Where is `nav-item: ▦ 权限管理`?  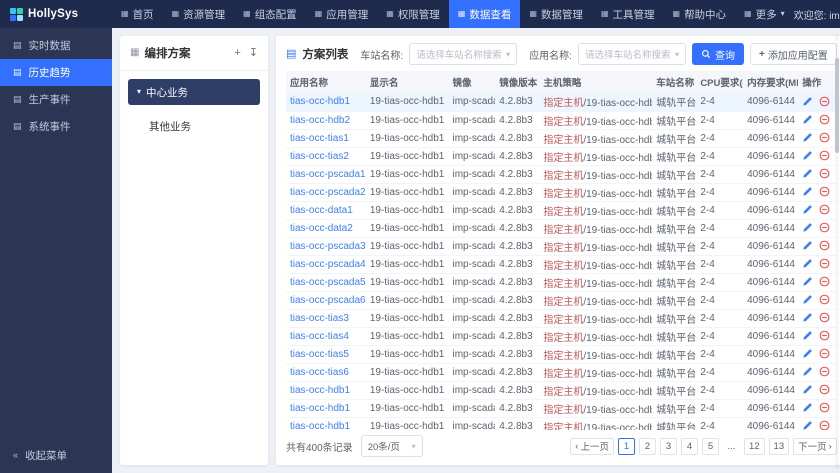
nav-item: ▦ 权限管理 is located at coordinates (413, 14).